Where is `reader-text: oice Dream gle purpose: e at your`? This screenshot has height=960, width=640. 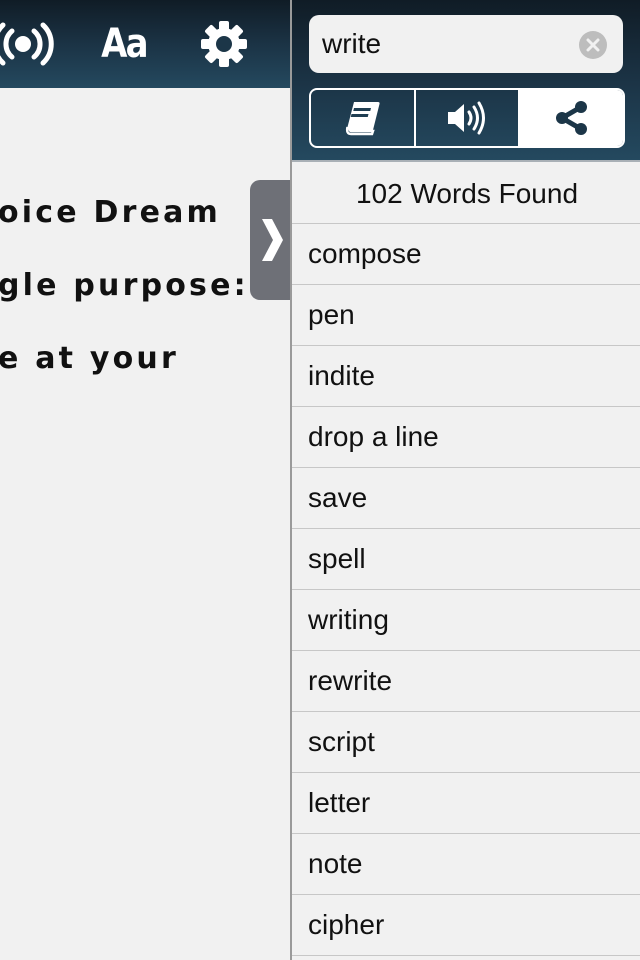 reader-text: oice Dream gle purpose: e at your is located at coordinates (124, 285).